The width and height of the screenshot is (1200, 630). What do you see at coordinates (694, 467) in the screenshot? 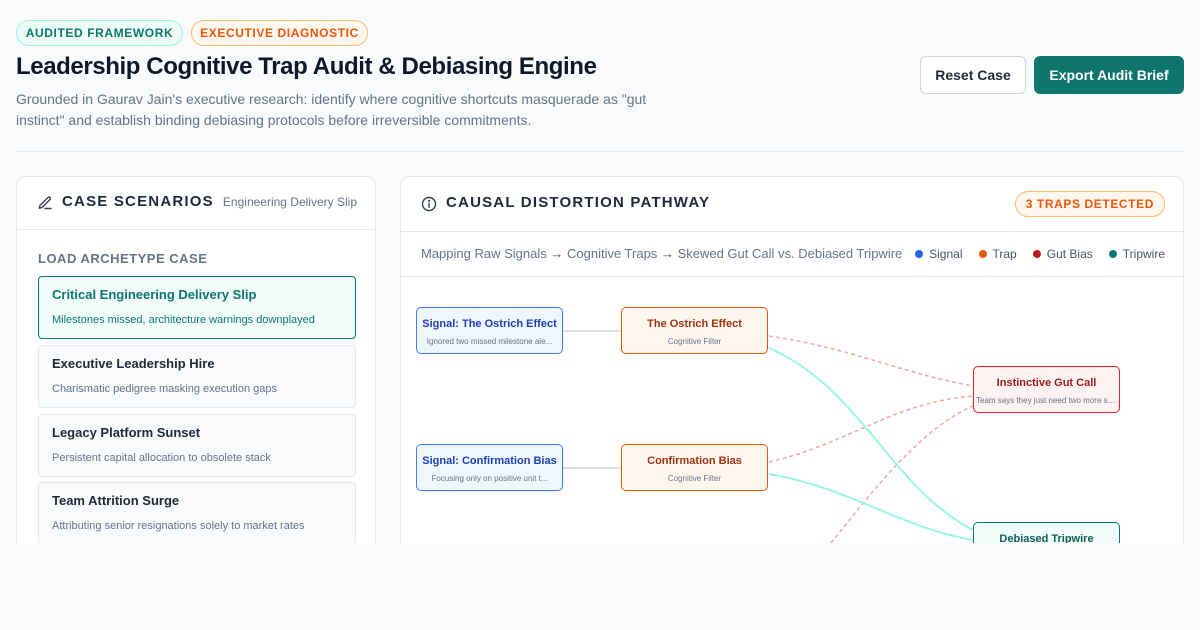
I see `node-trap-confirmation-bias: Confirmation Bias Cognitive Filter` at bounding box center [694, 467].